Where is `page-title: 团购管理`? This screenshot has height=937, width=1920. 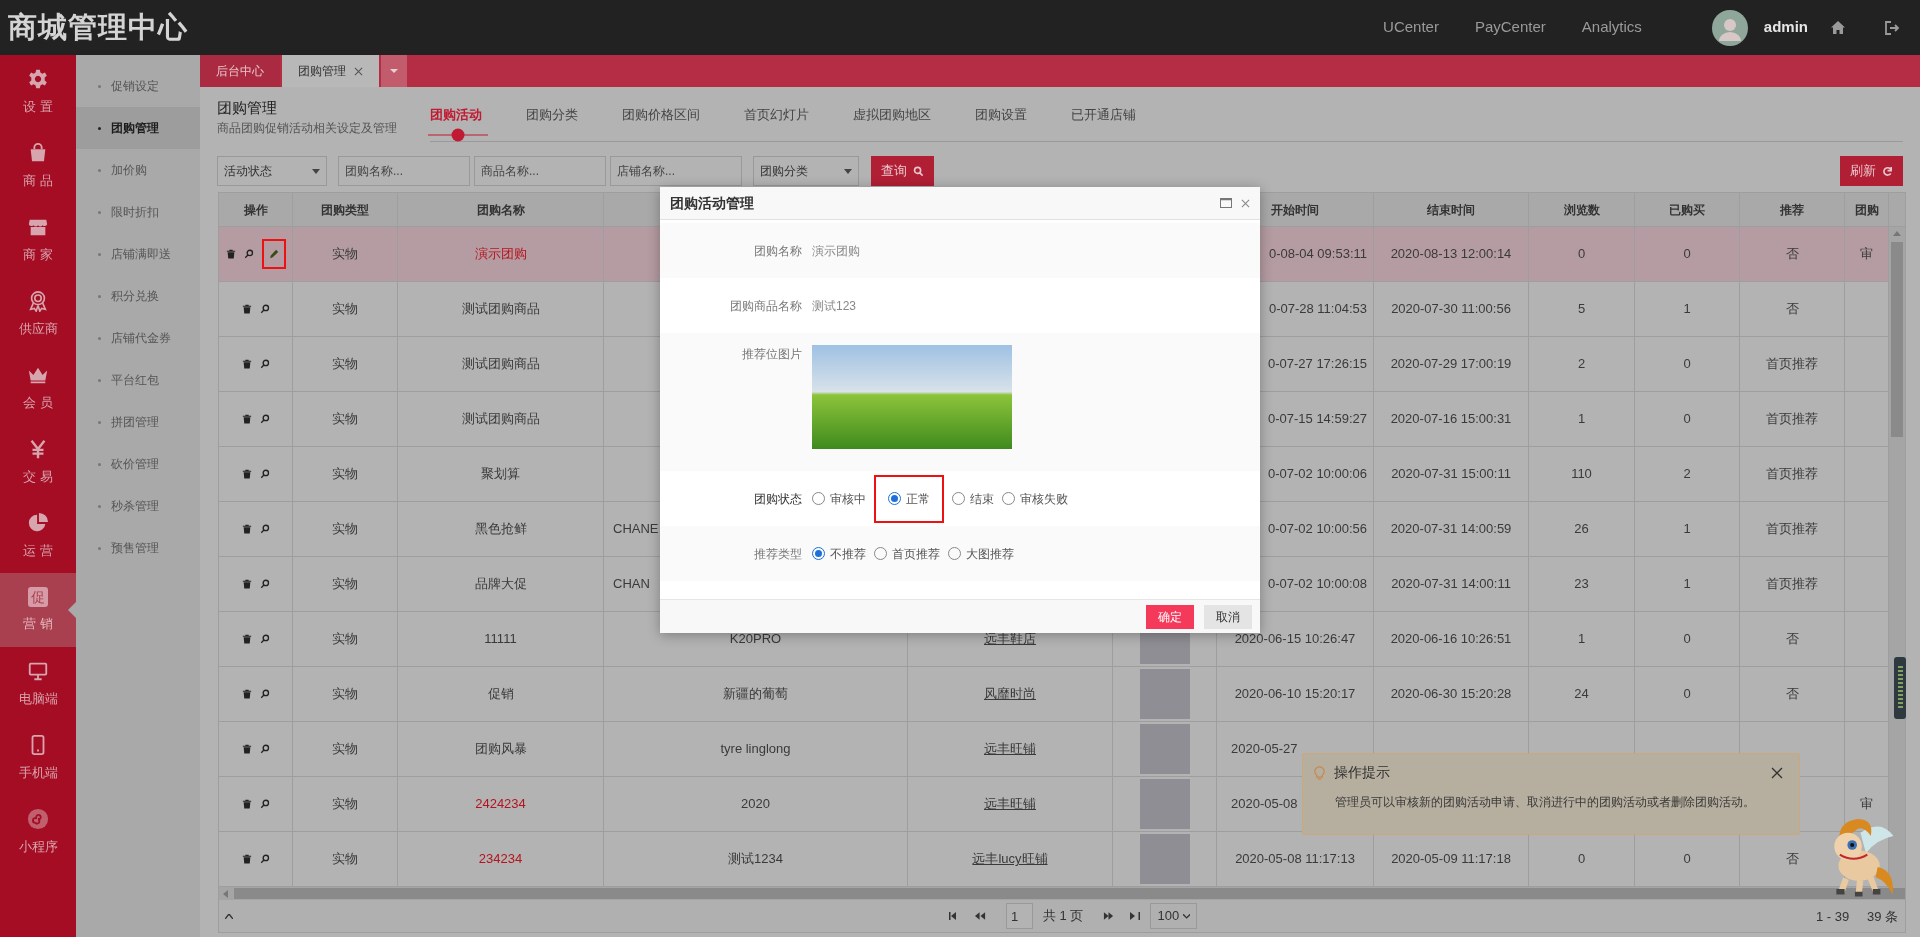
page-title: 团购管理 is located at coordinates (247, 108).